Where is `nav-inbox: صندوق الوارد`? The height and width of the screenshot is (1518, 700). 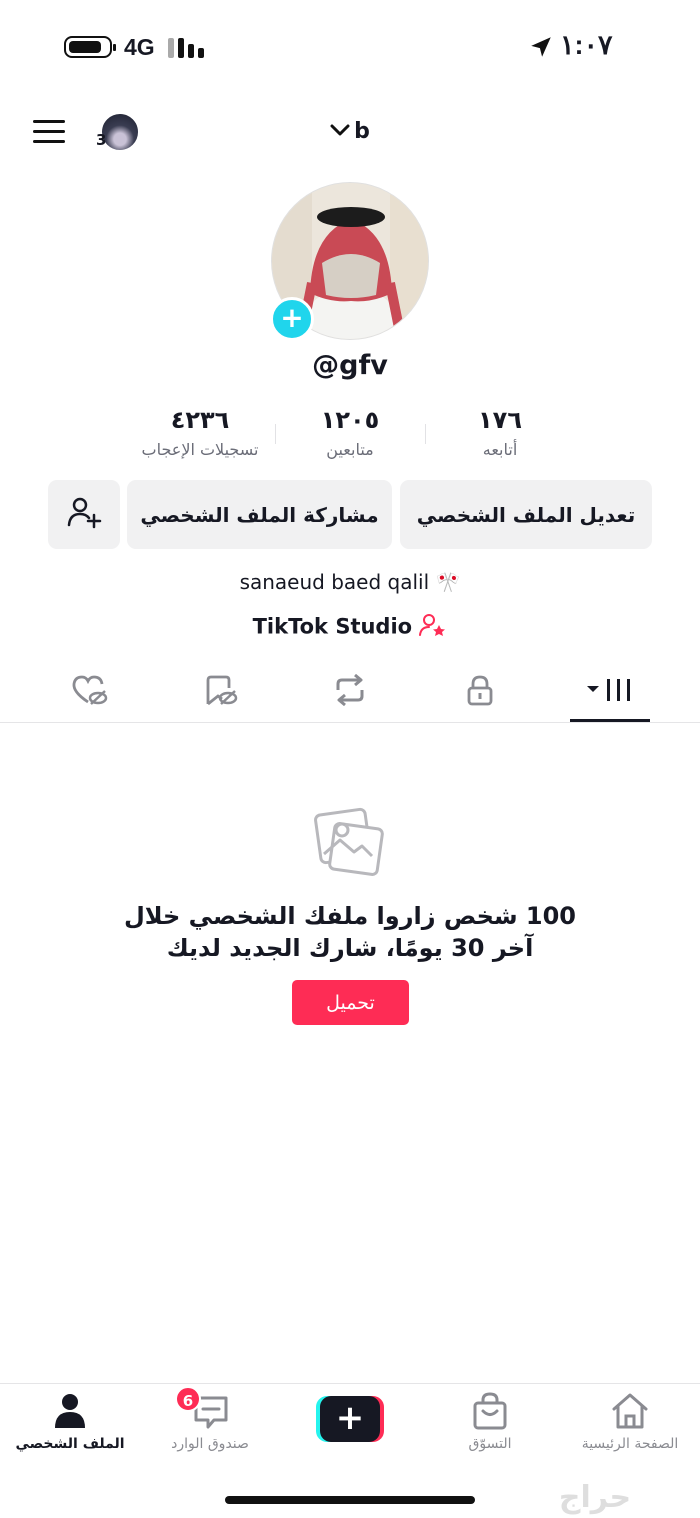
nav-inbox: صندوق الوارد is located at coordinates (210, 1425).